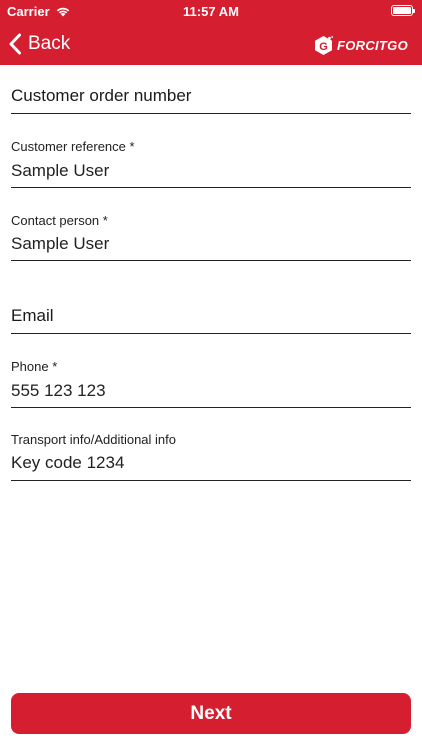  I want to click on email-placeholder: Email, so click(32, 315).